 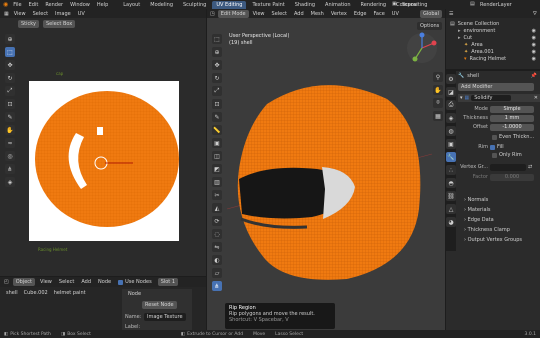 I want to click on vp-shrink-tool-icon: ◐, so click(x=217, y=260).